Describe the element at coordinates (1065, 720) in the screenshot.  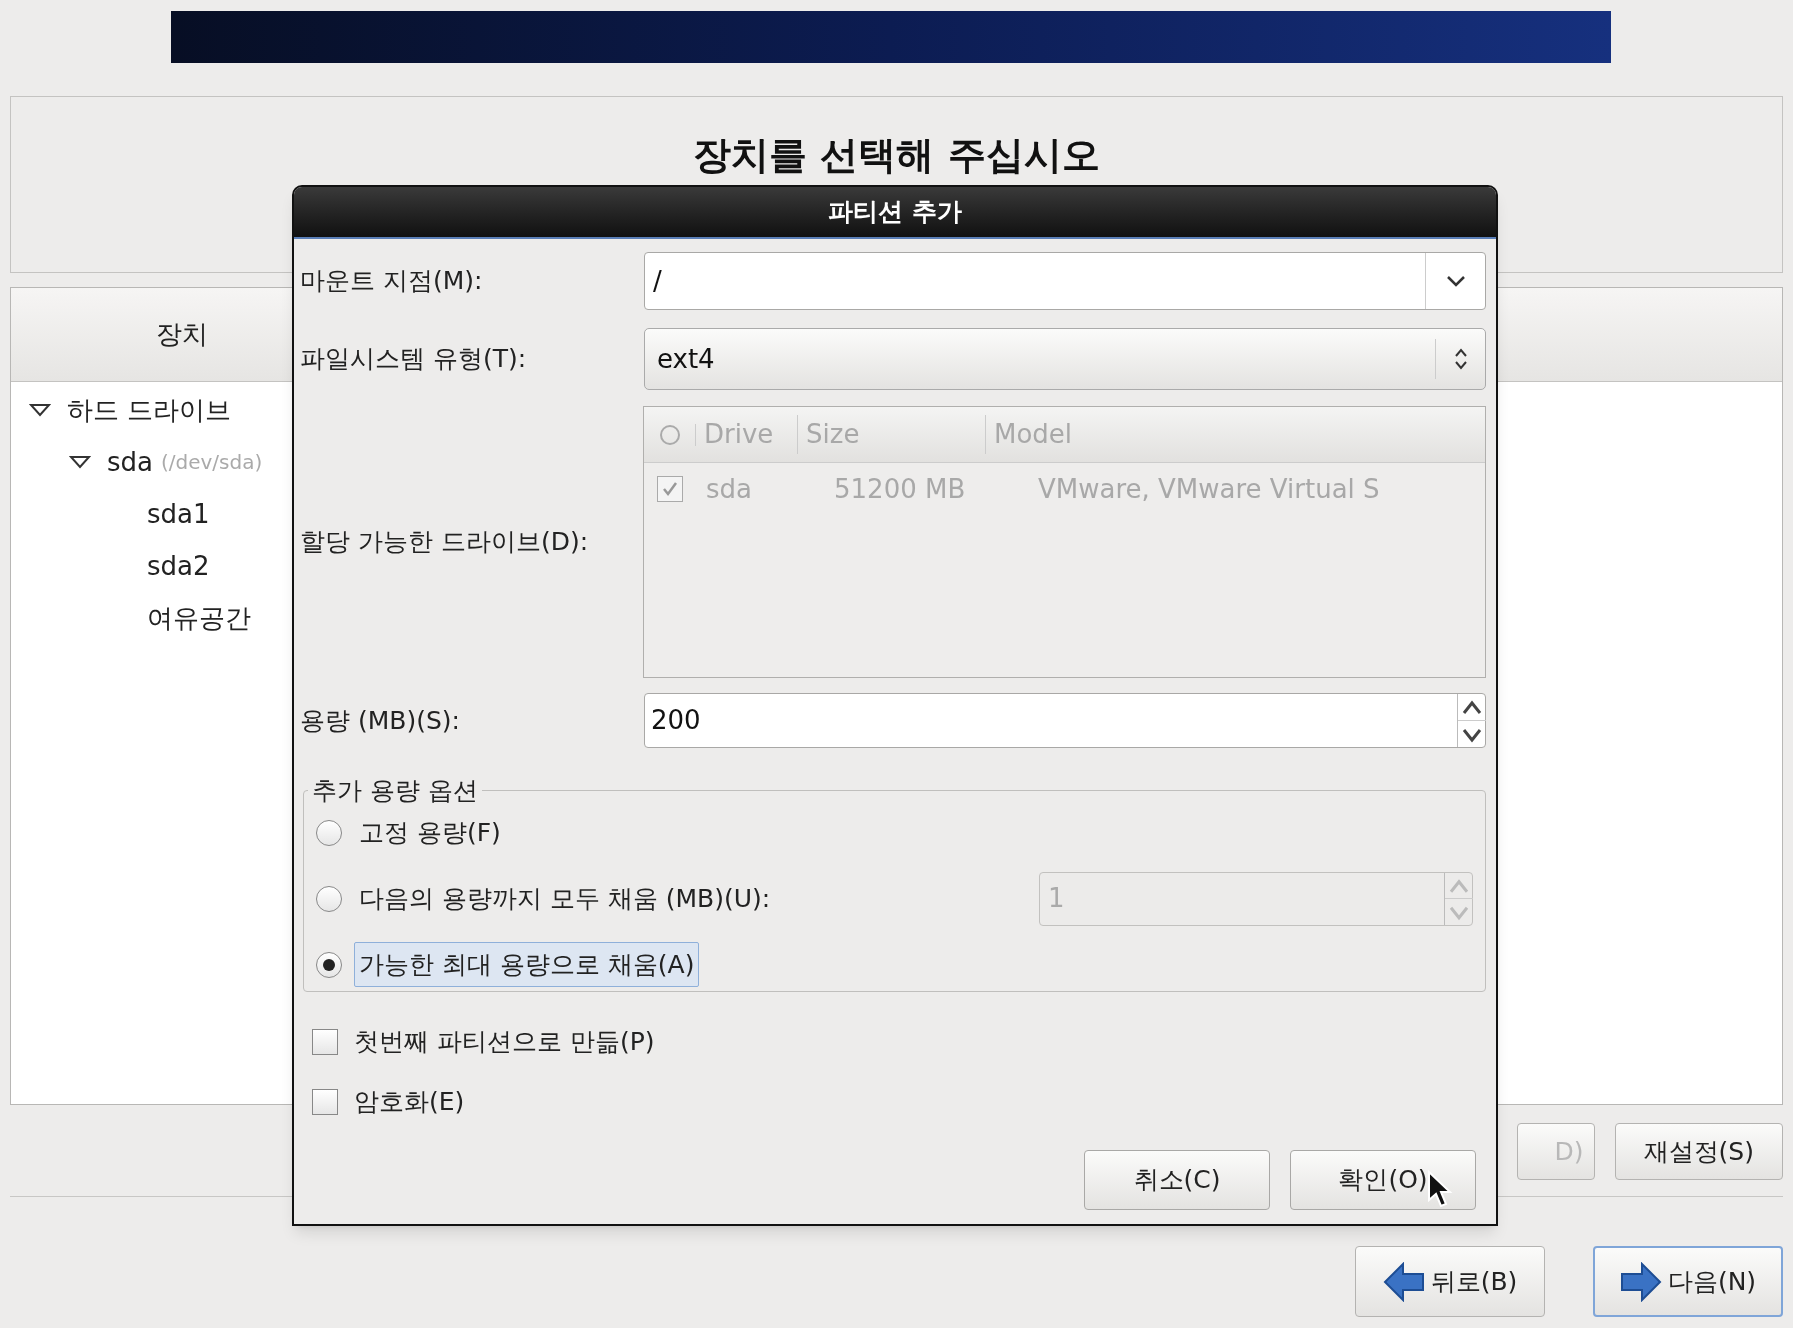
I see `size-spin-field: 200` at that location.